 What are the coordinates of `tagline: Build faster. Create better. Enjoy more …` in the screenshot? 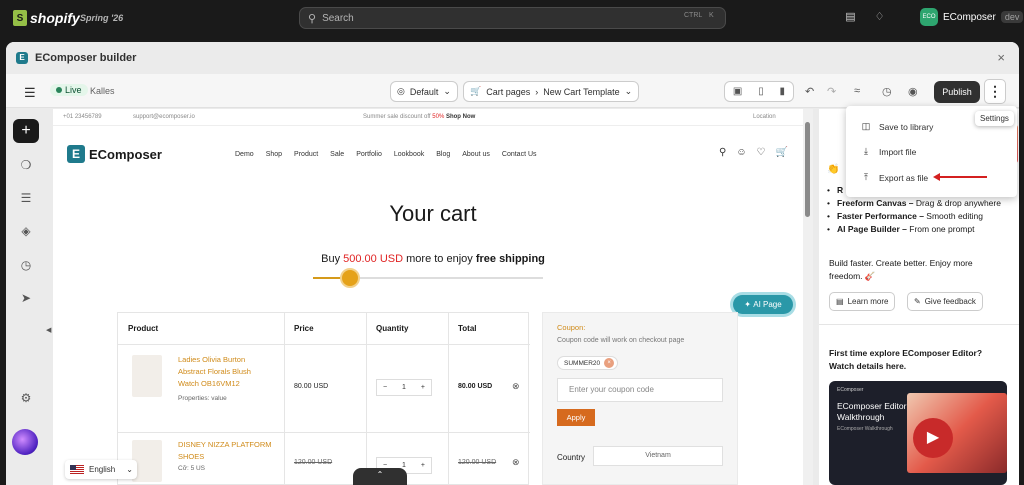 It's located at (901, 269).